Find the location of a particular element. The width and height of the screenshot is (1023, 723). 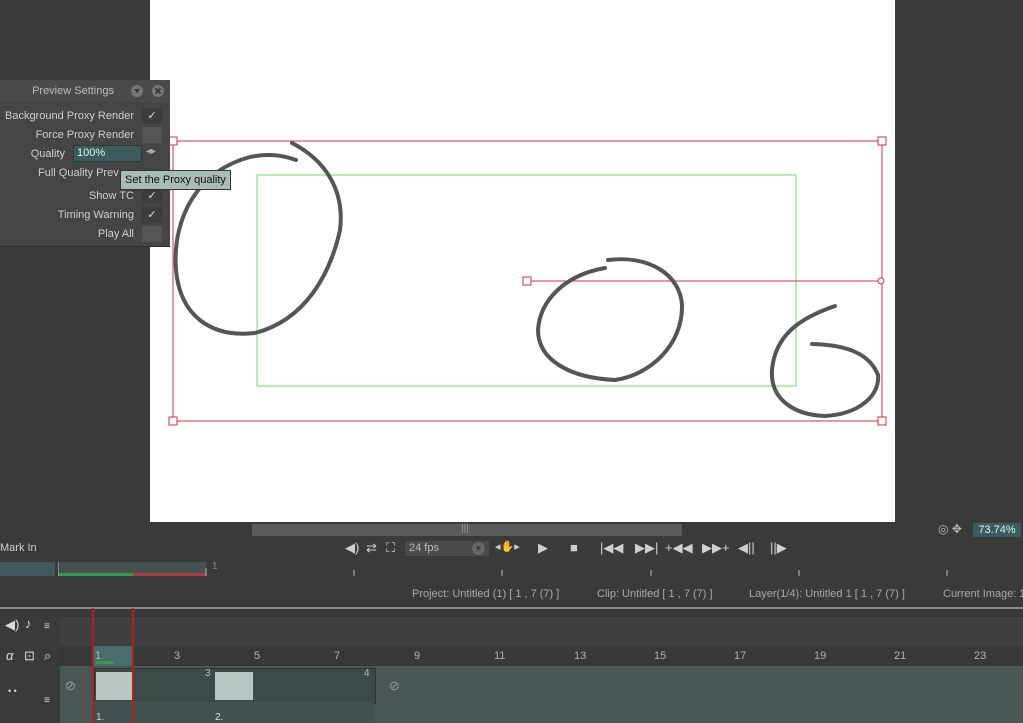

menu-icon: ≡ is located at coordinates (47, 626).